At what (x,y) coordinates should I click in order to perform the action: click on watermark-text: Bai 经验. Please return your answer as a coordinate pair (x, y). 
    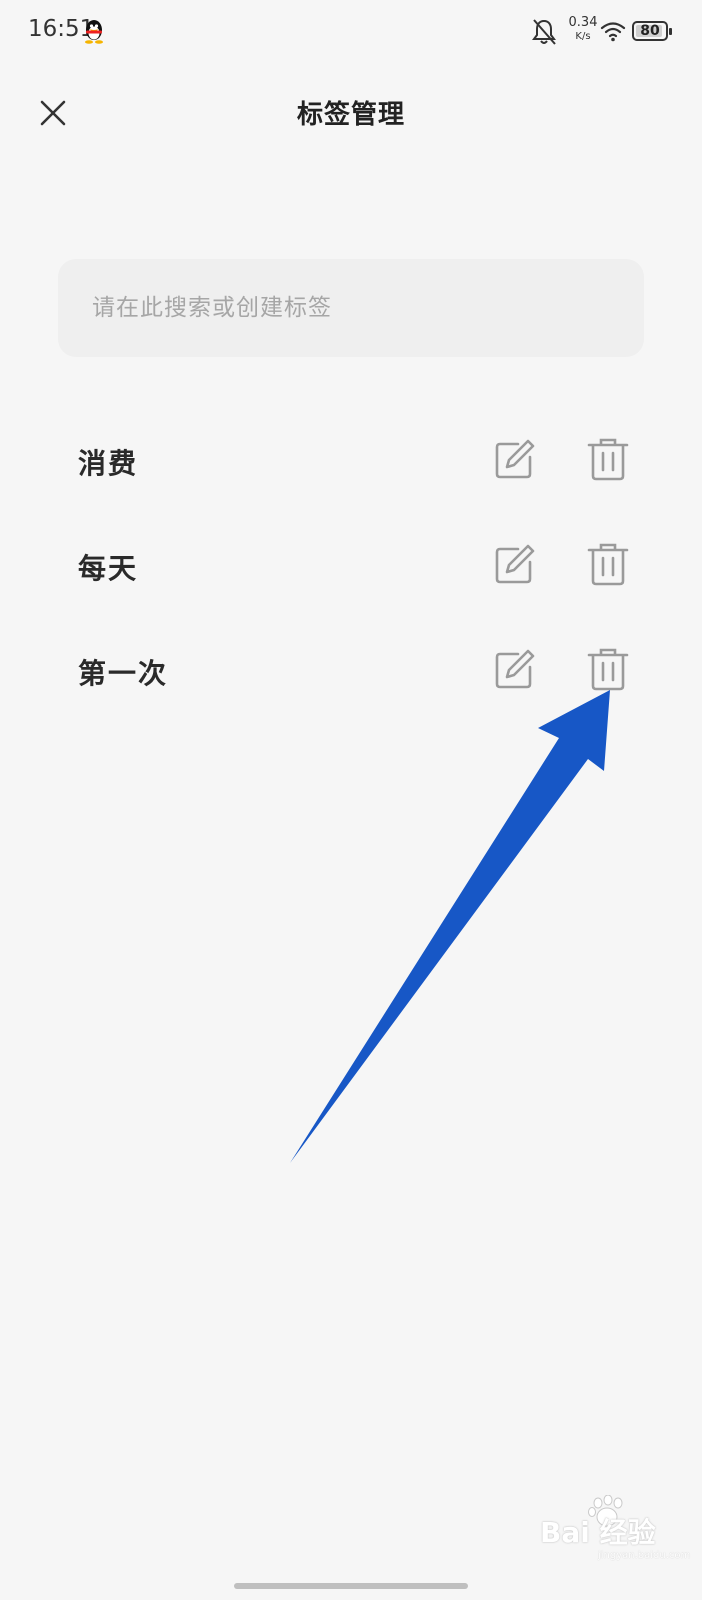
    Looking at the image, I should click on (598, 1532).